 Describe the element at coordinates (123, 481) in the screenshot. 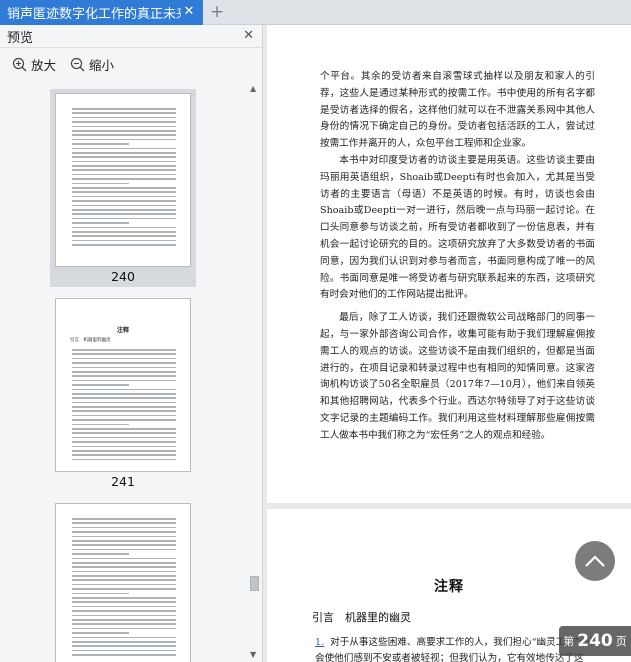

I see `thumbnail-page-number: 241` at that location.